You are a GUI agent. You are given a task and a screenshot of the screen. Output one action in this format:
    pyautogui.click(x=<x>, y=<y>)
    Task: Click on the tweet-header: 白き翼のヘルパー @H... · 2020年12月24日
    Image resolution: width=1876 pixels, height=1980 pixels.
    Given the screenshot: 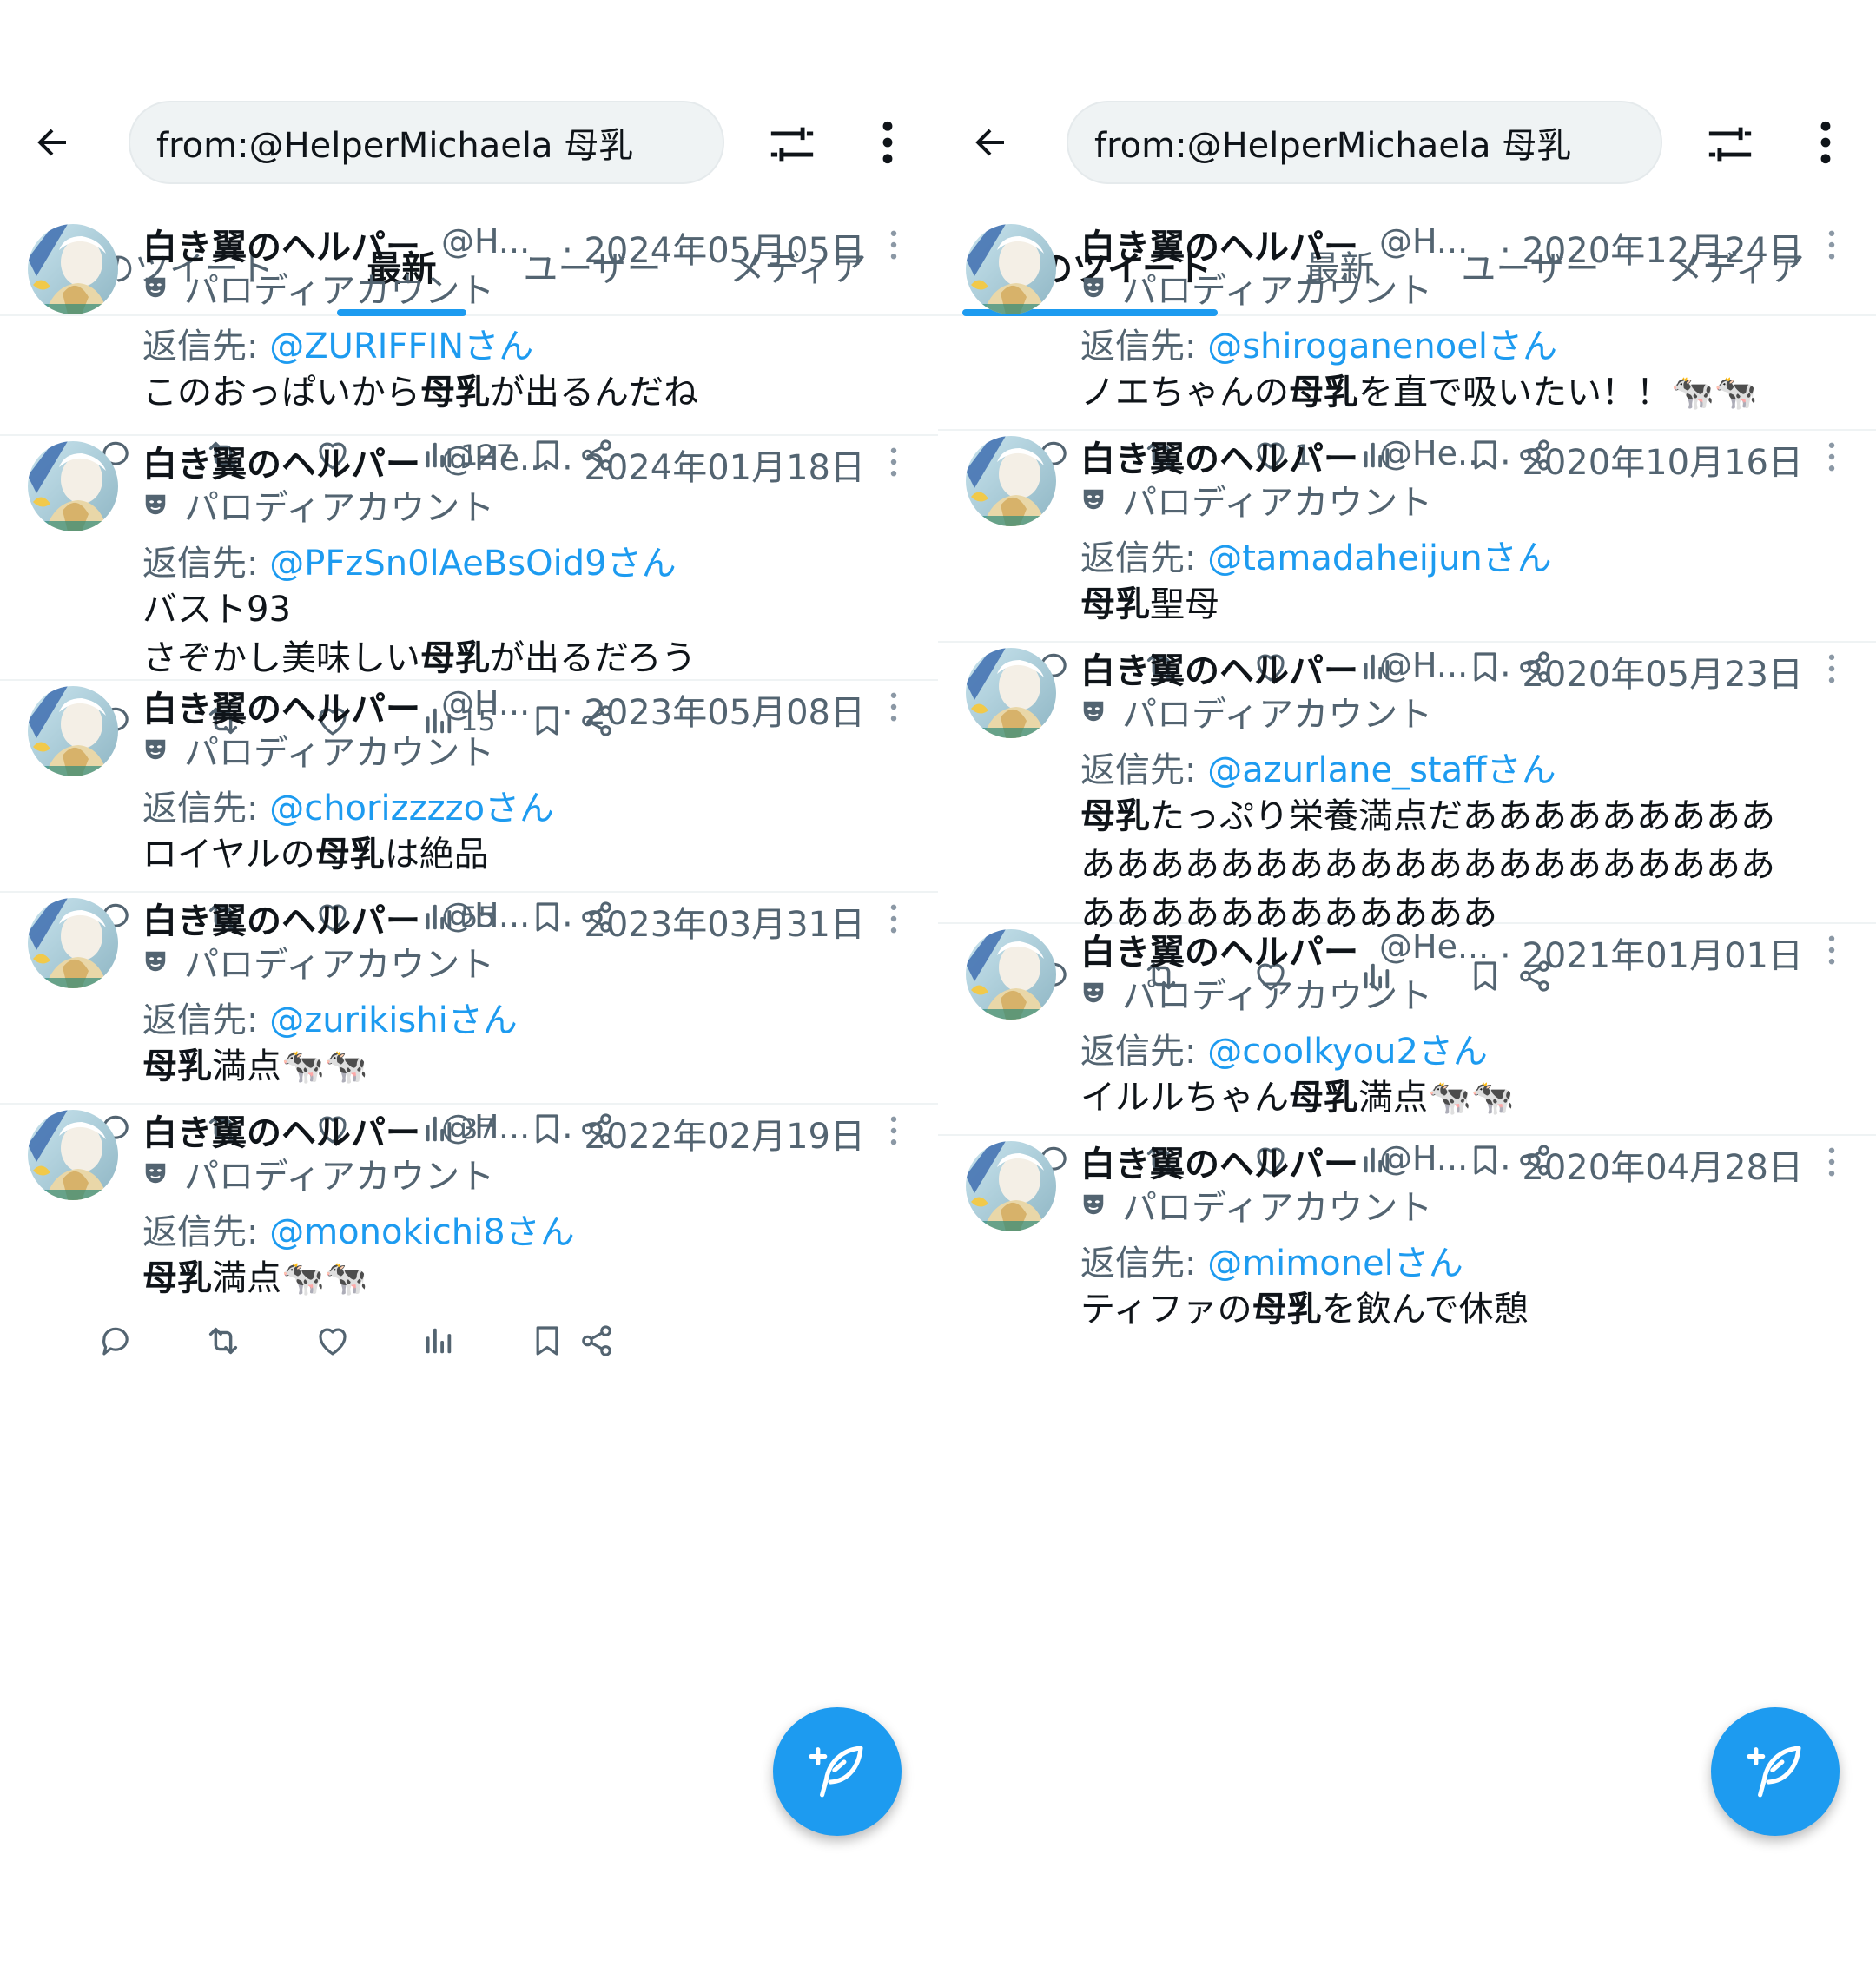 What is the action you would take?
    pyautogui.click(x=1462, y=245)
    